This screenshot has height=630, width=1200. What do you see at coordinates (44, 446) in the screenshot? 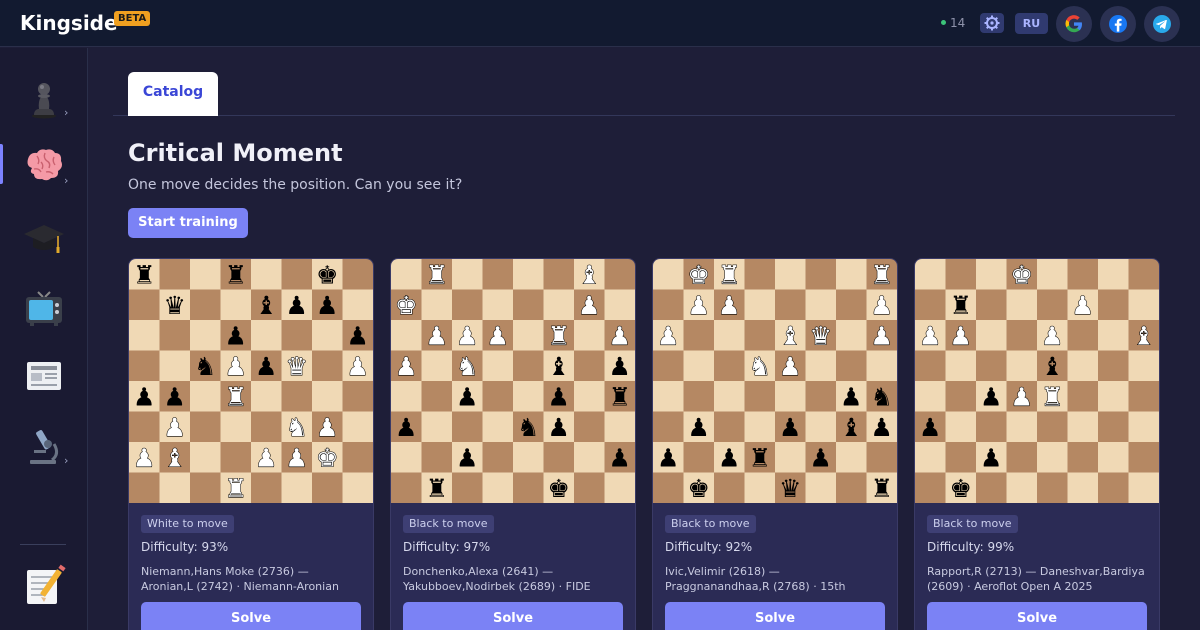
I see `sidebar-item-analysis: ›` at bounding box center [44, 446].